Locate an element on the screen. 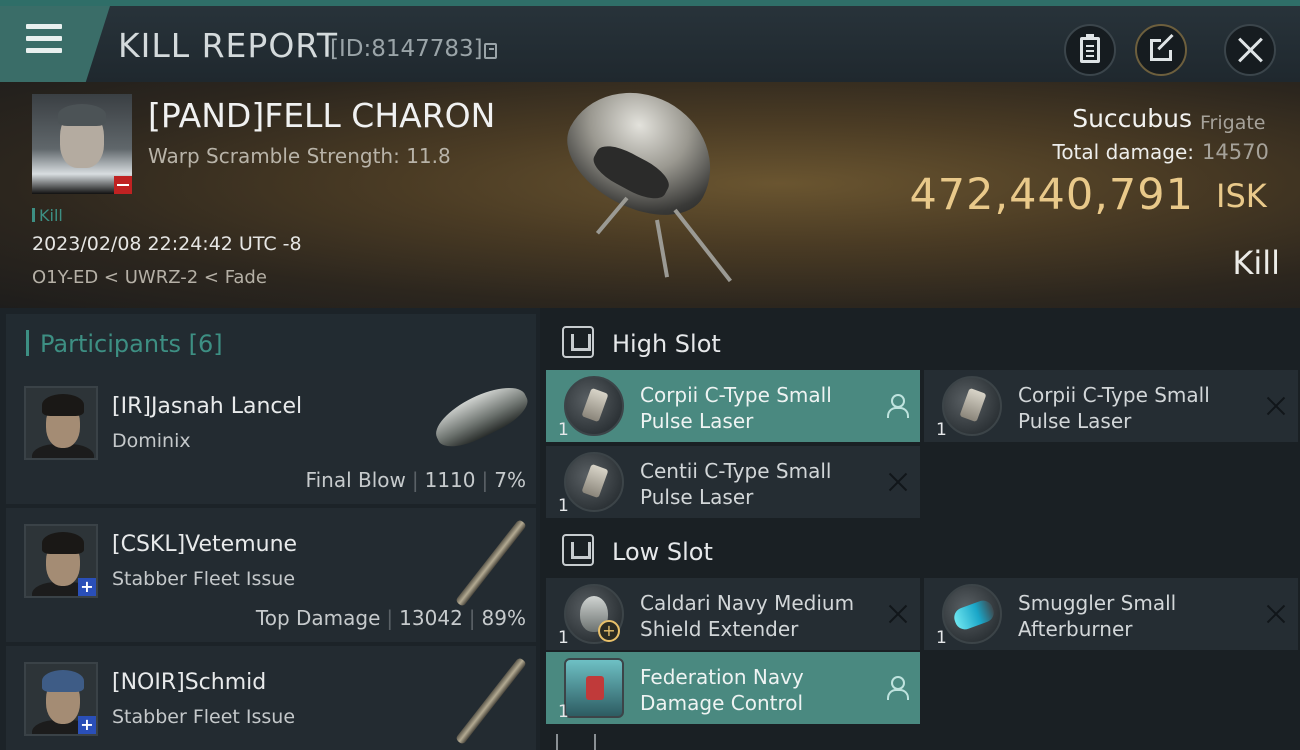 The height and width of the screenshot is (750, 1300). menu-button is located at coordinates (55, 44).